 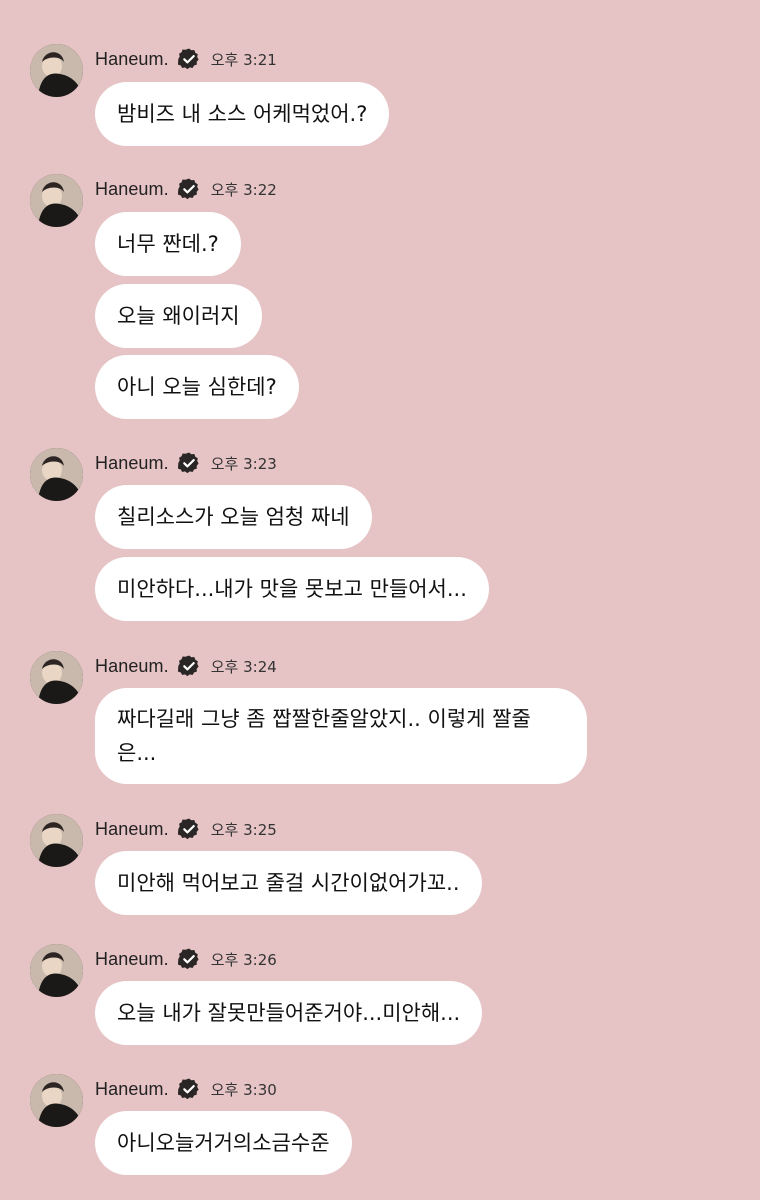 What do you see at coordinates (197, 387) in the screenshot?
I see `message-bubble: 아니 오늘 심한데?` at bounding box center [197, 387].